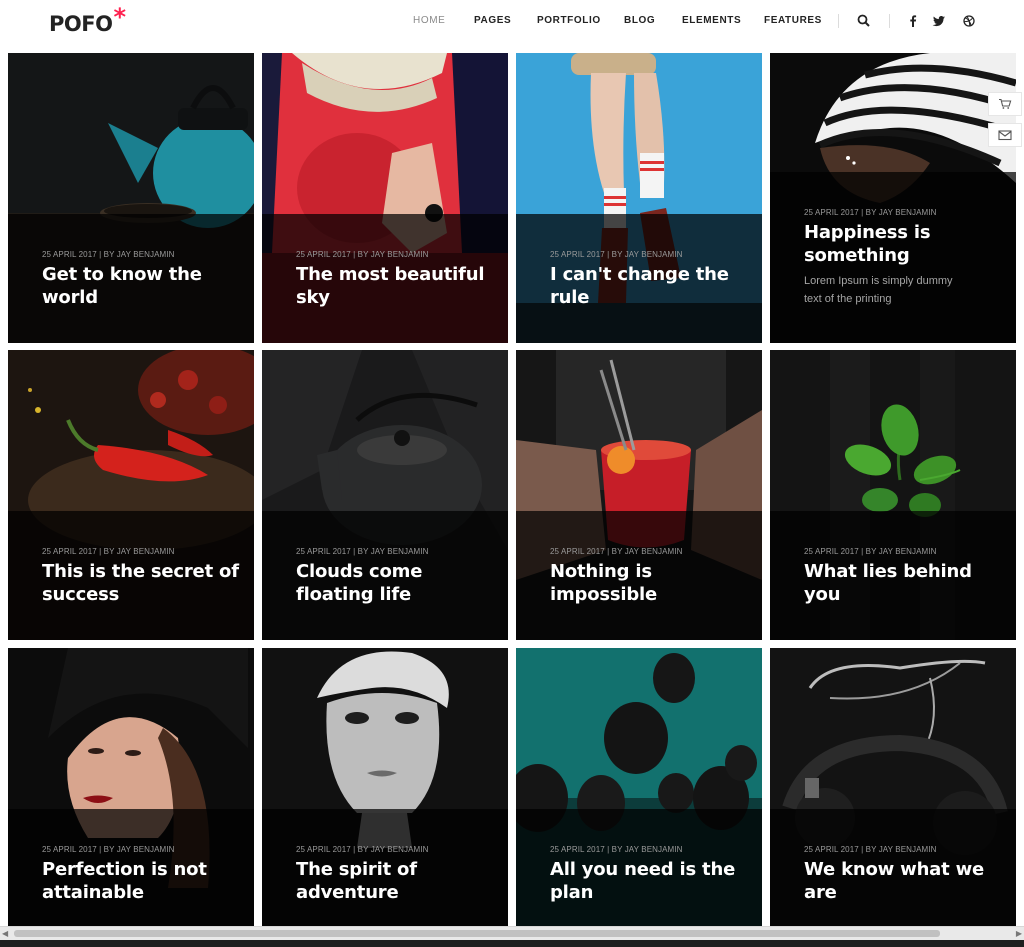 Image resolution: width=1024 pixels, height=947 pixels. Describe the element at coordinates (864, 21) in the screenshot. I see `search-icon` at that location.